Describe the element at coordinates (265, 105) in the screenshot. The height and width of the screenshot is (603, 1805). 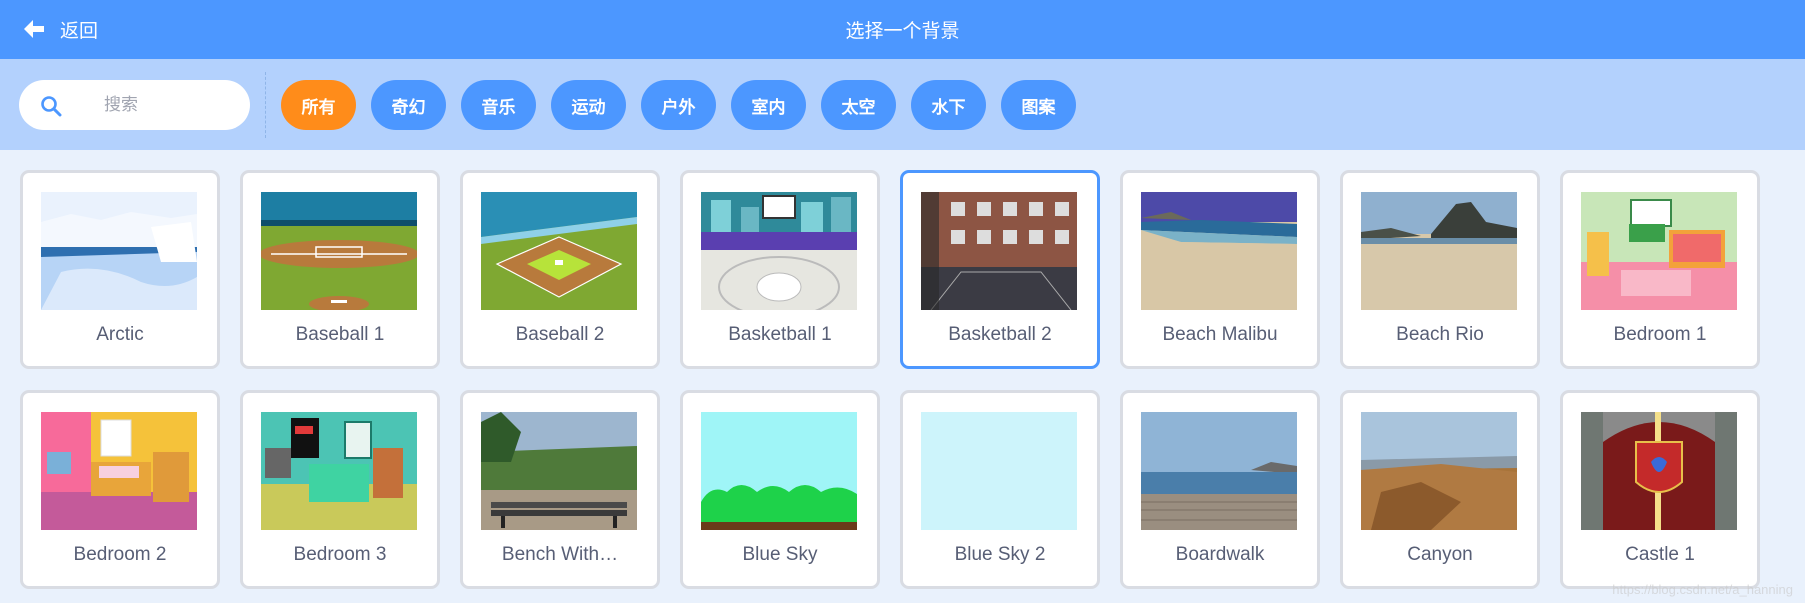
I see `divider` at that location.